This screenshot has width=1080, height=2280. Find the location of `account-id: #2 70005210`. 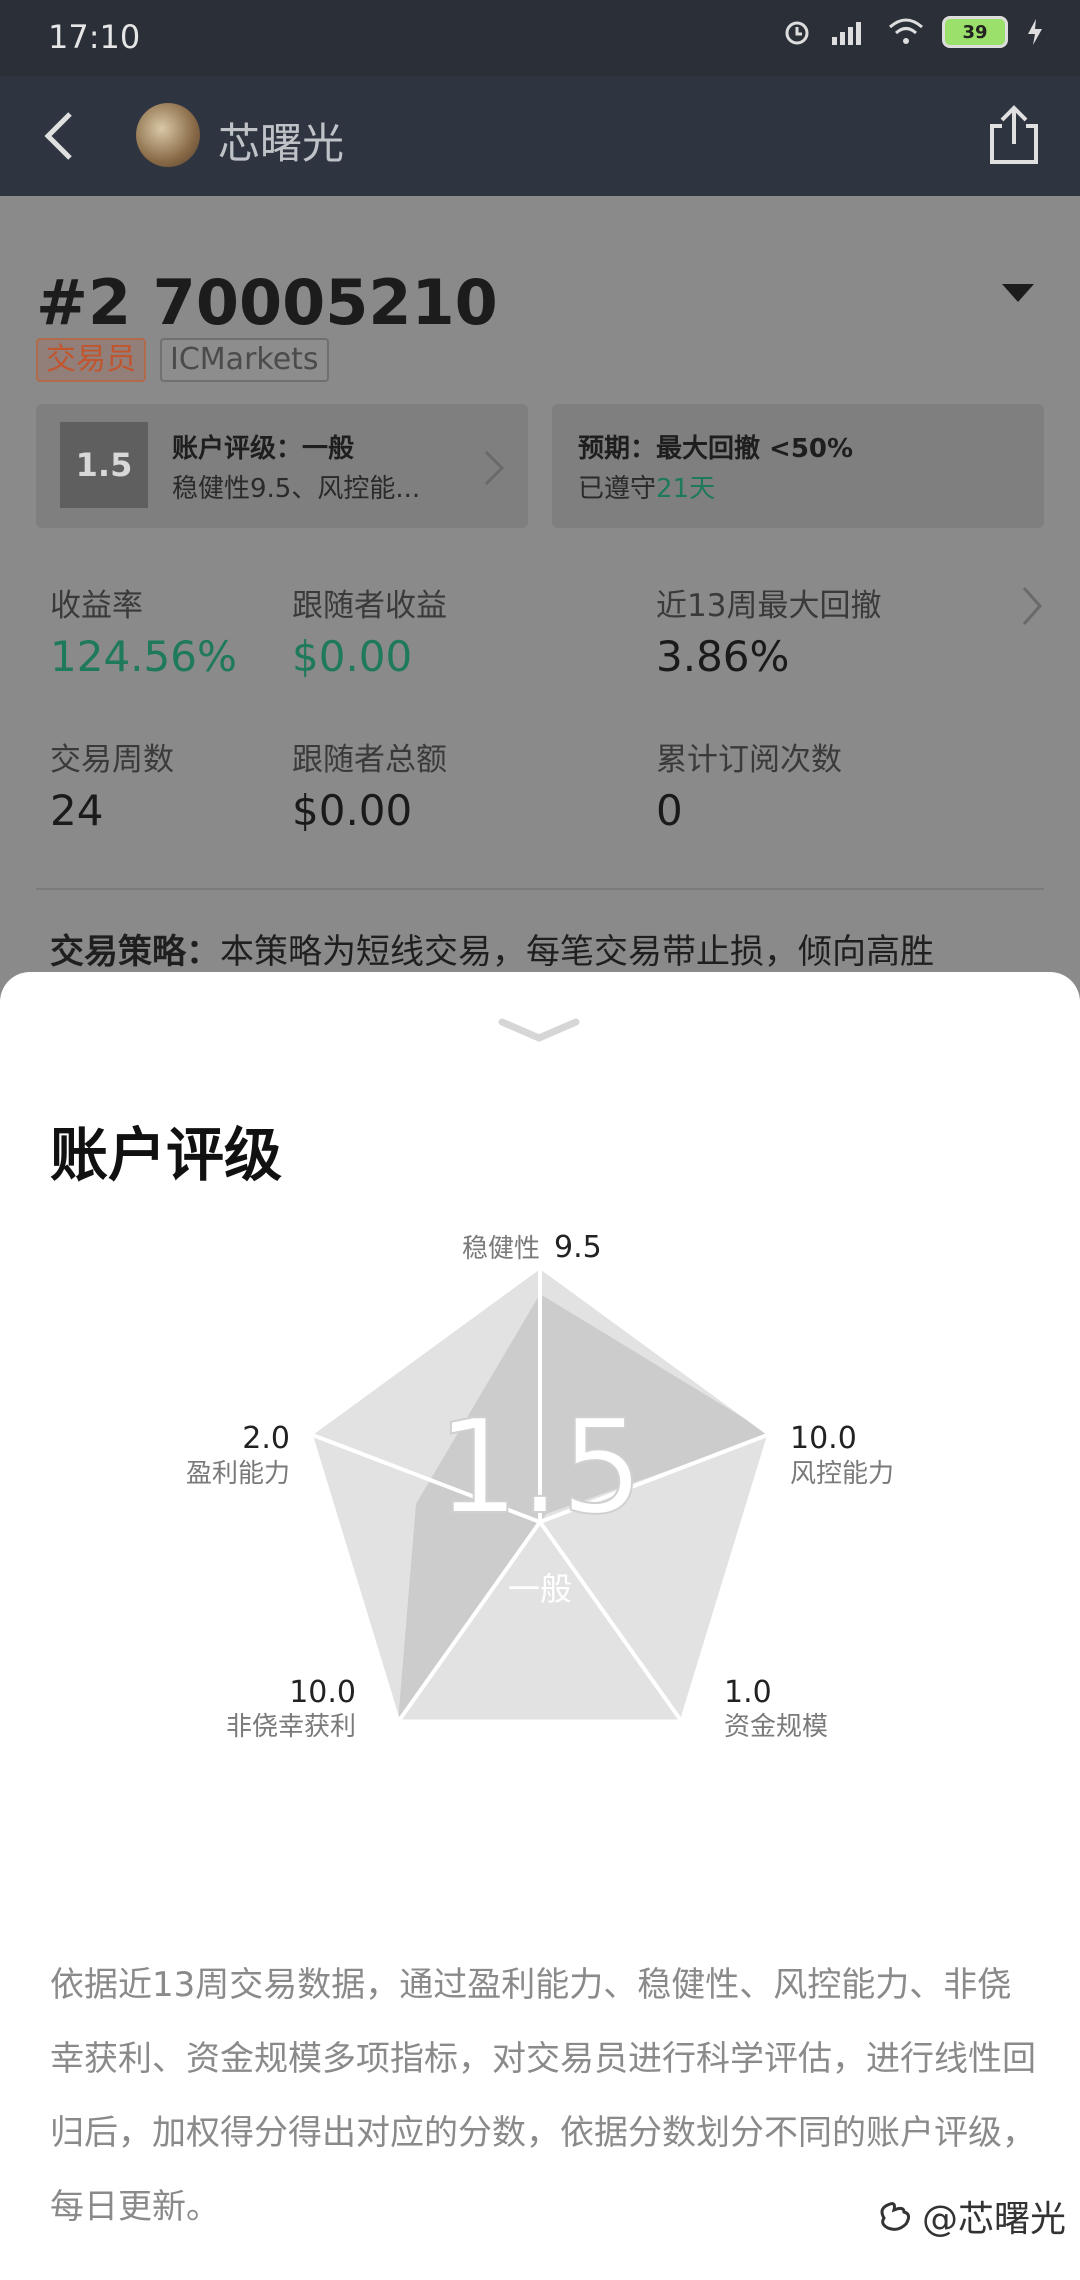

account-id: #2 70005210 is located at coordinates (267, 302).